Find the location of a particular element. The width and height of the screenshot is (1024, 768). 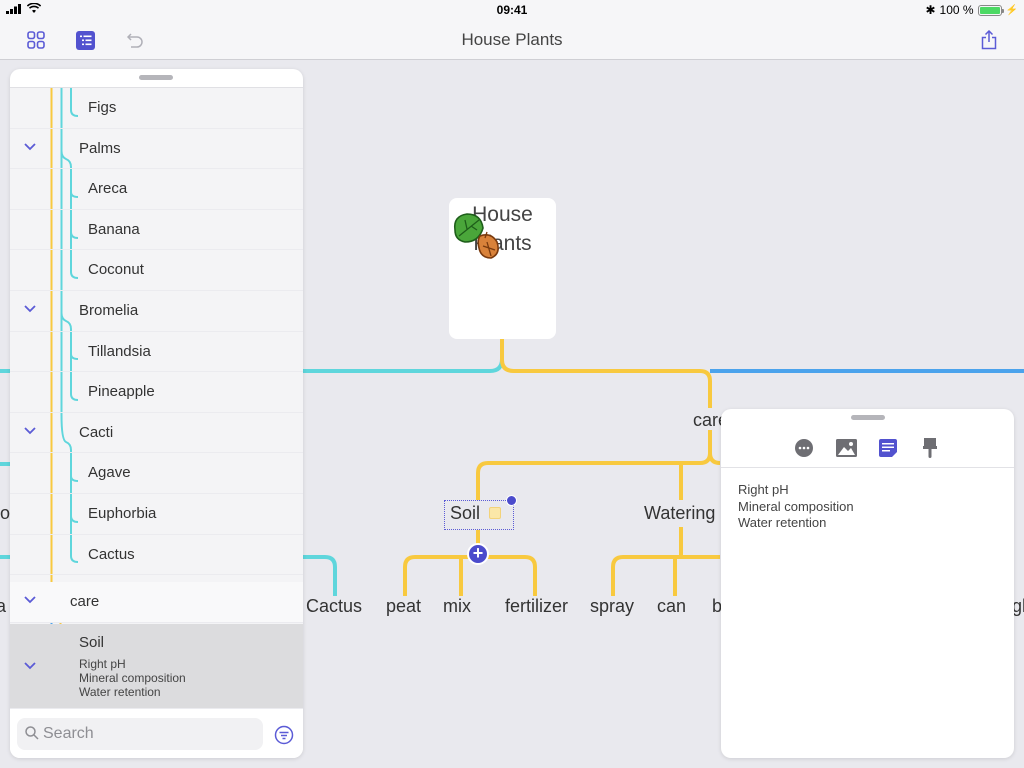

outline-row-label: Pineapple is located at coordinates (121, 392).